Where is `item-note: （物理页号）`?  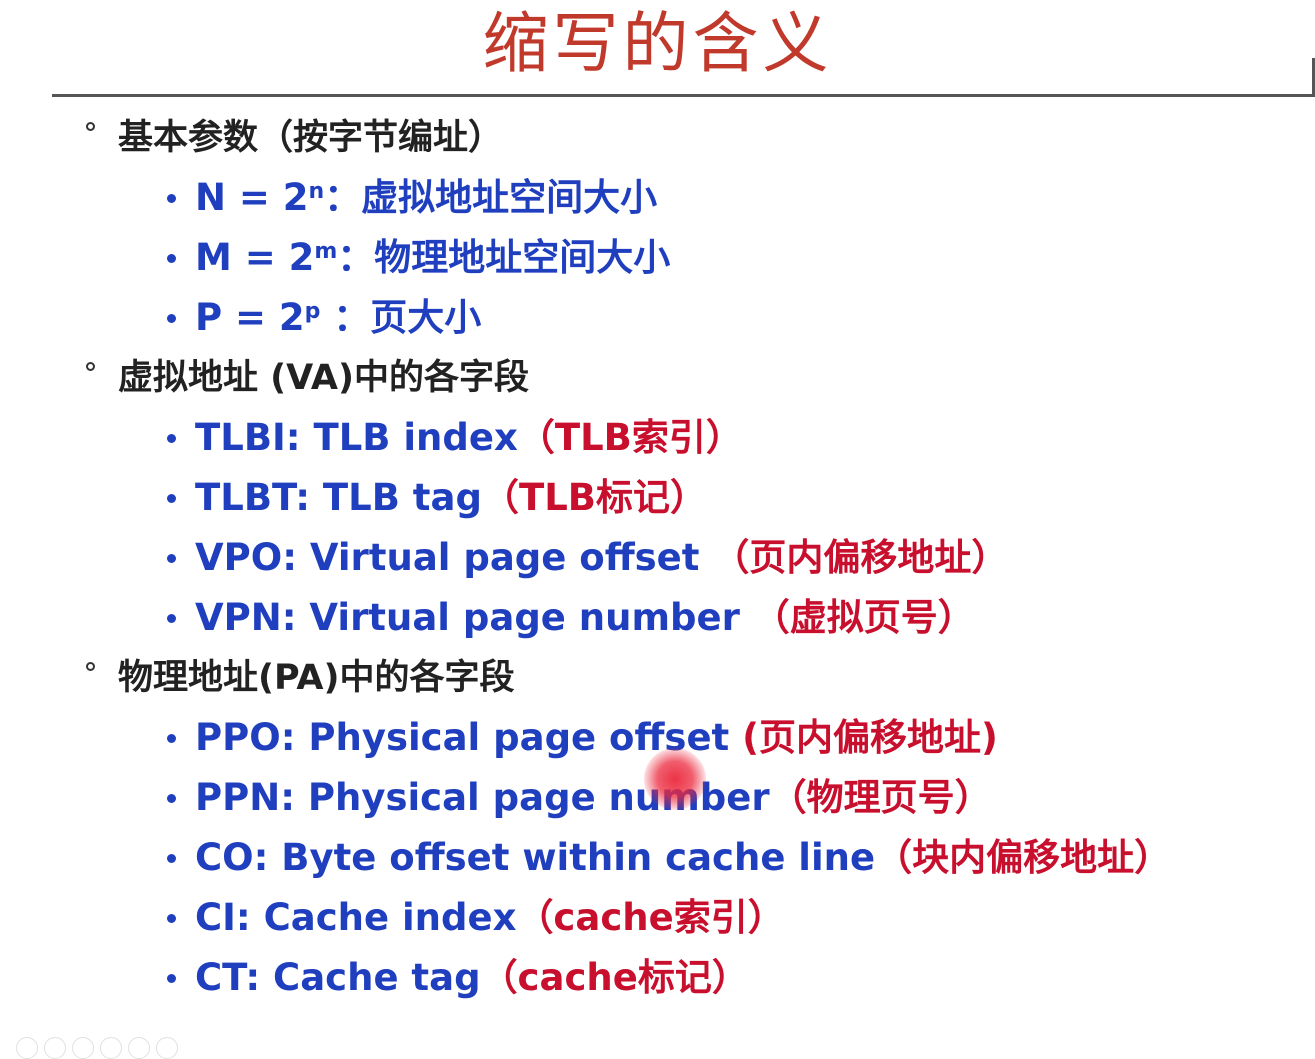 item-note: （物理页号） is located at coordinates (880, 797).